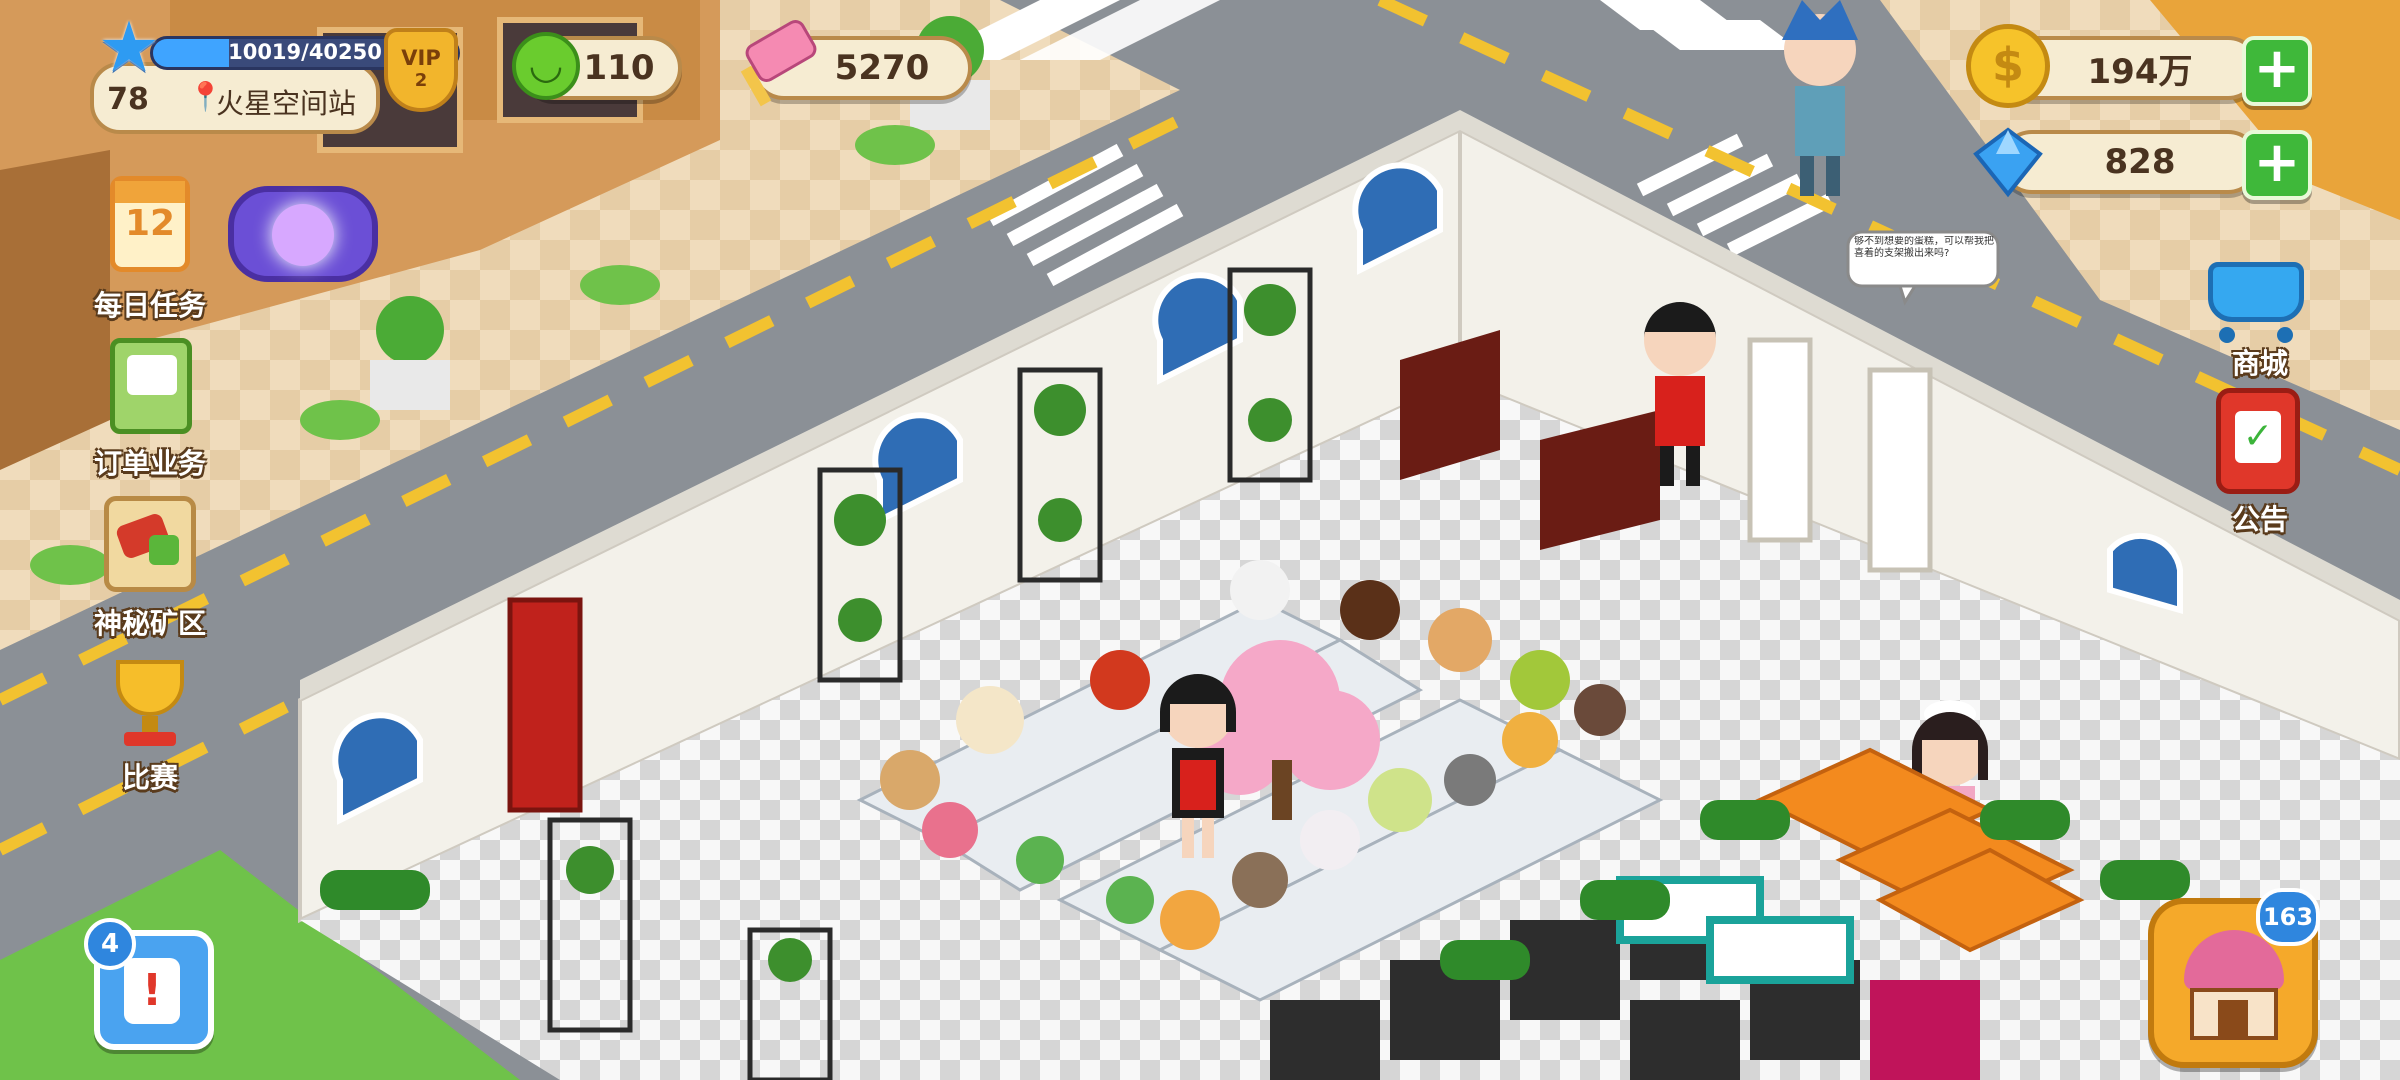  I want to click on gold-value: 194万, so click(2140, 71).